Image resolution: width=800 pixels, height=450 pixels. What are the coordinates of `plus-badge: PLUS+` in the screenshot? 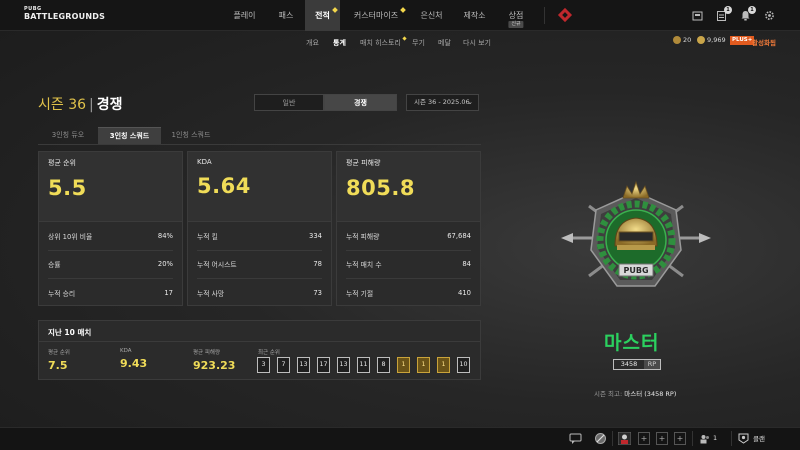 It's located at (742, 40).